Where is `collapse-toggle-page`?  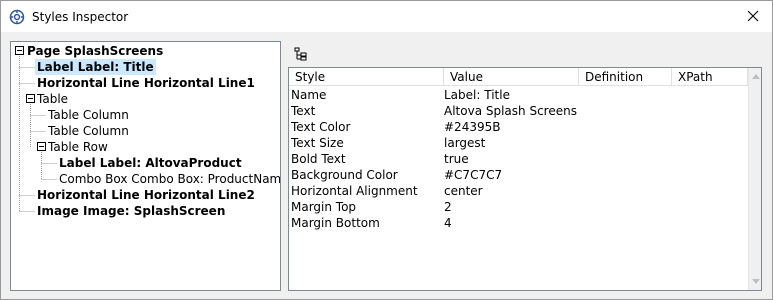
collapse-toggle-page is located at coordinates (19, 50).